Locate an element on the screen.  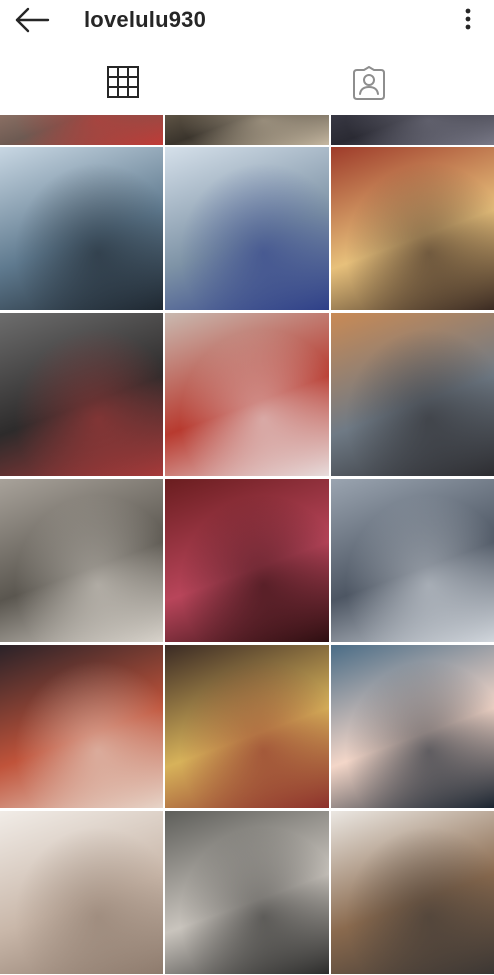
more-vertical-icon is located at coordinates (468, 19).